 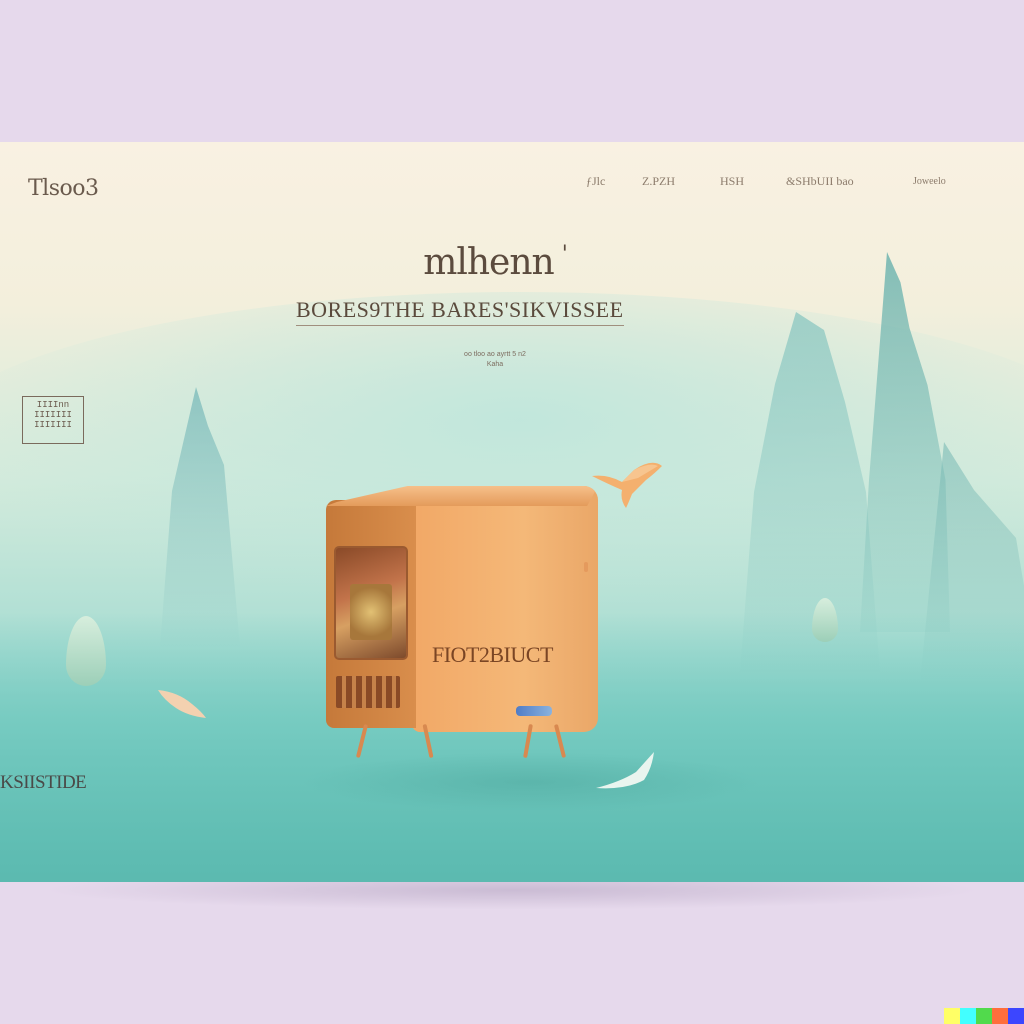 What do you see at coordinates (595, 181) in the screenshot?
I see `nav-item-1: ƒJlc` at bounding box center [595, 181].